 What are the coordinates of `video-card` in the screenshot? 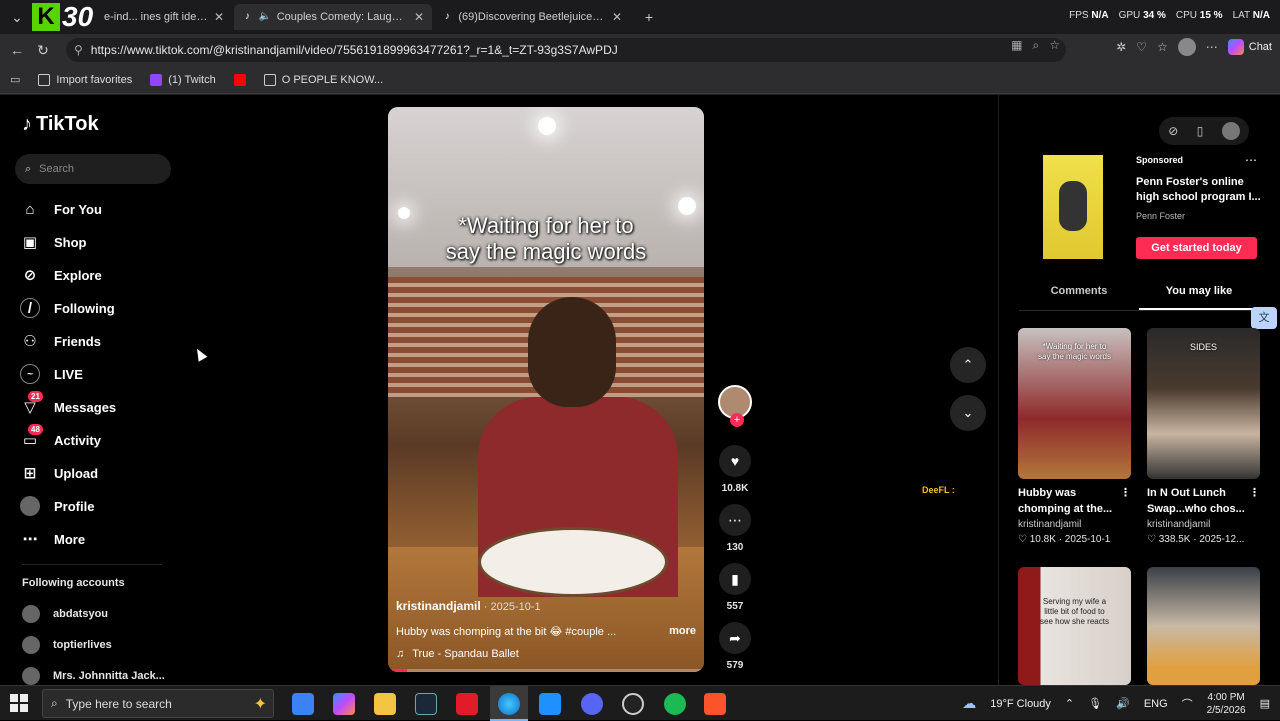 It's located at (1203, 626).